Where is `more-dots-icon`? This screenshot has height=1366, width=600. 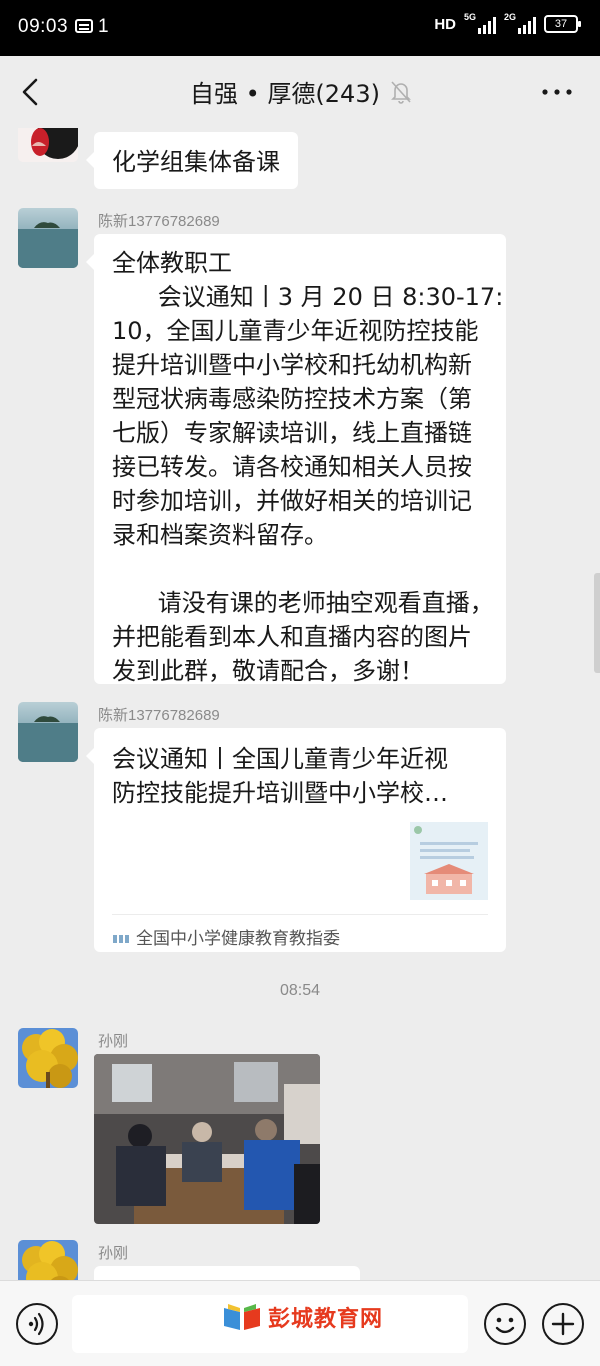
more-dots-icon is located at coordinates (557, 92).